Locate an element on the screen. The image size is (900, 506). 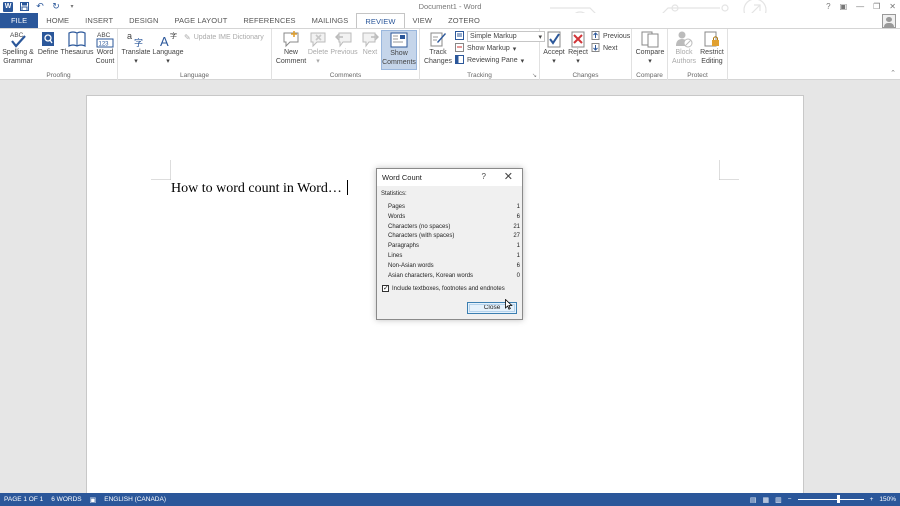
word-count-button: ABC 123 Word Count is located at coordinates (105, 48).